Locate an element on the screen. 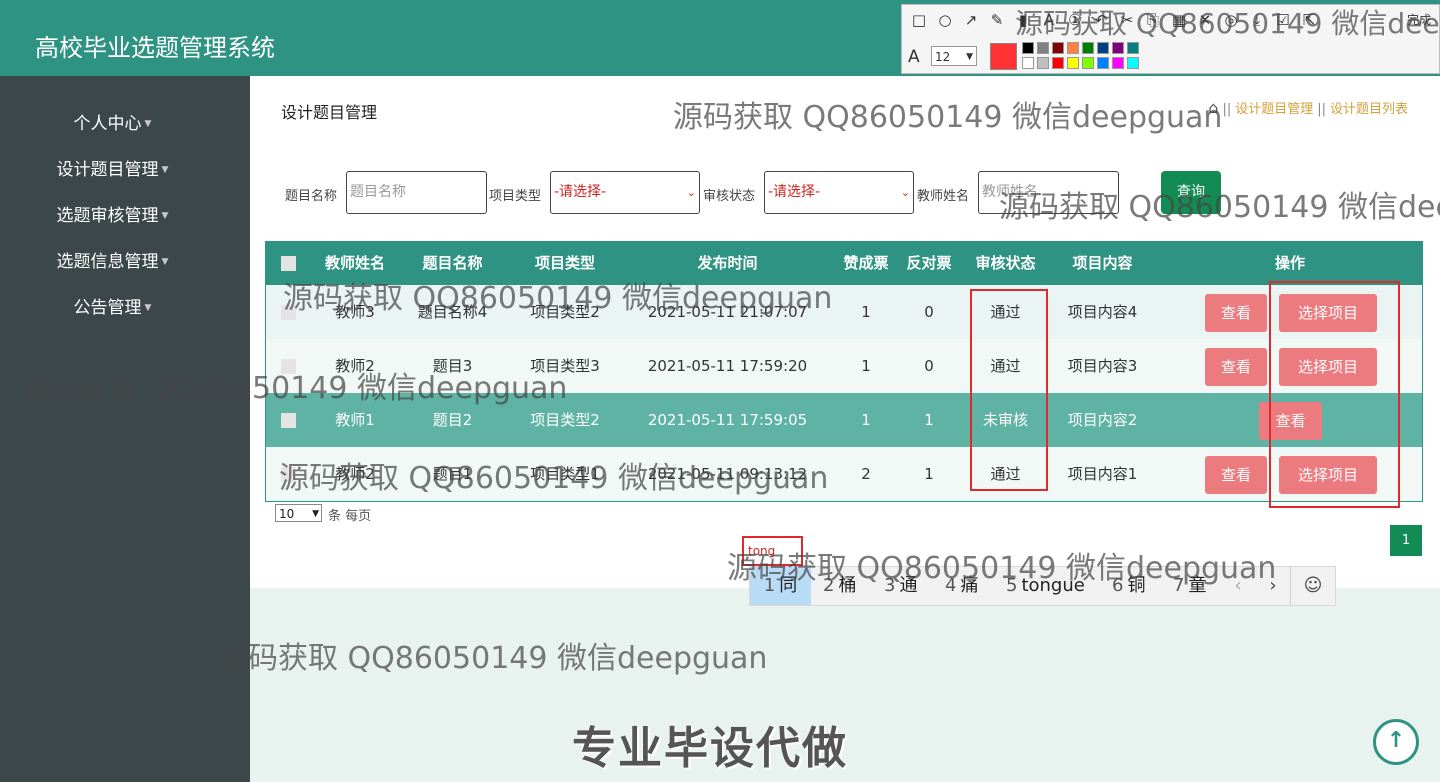 The image size is (1440, 782). time-cell: 2021-05-11 17:59:05 is located at coordinates (727, 420).